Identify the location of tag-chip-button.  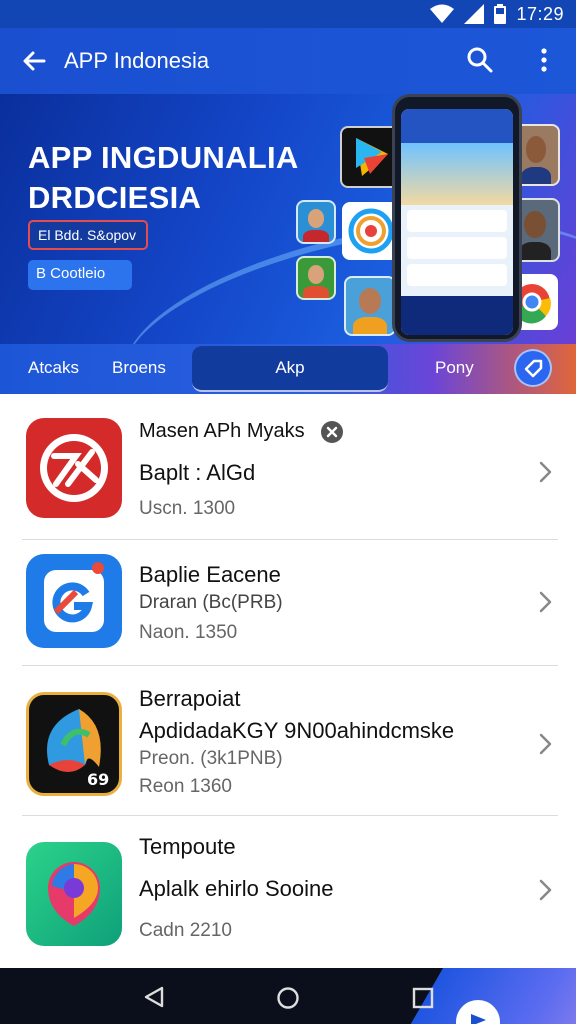
(533, 368).